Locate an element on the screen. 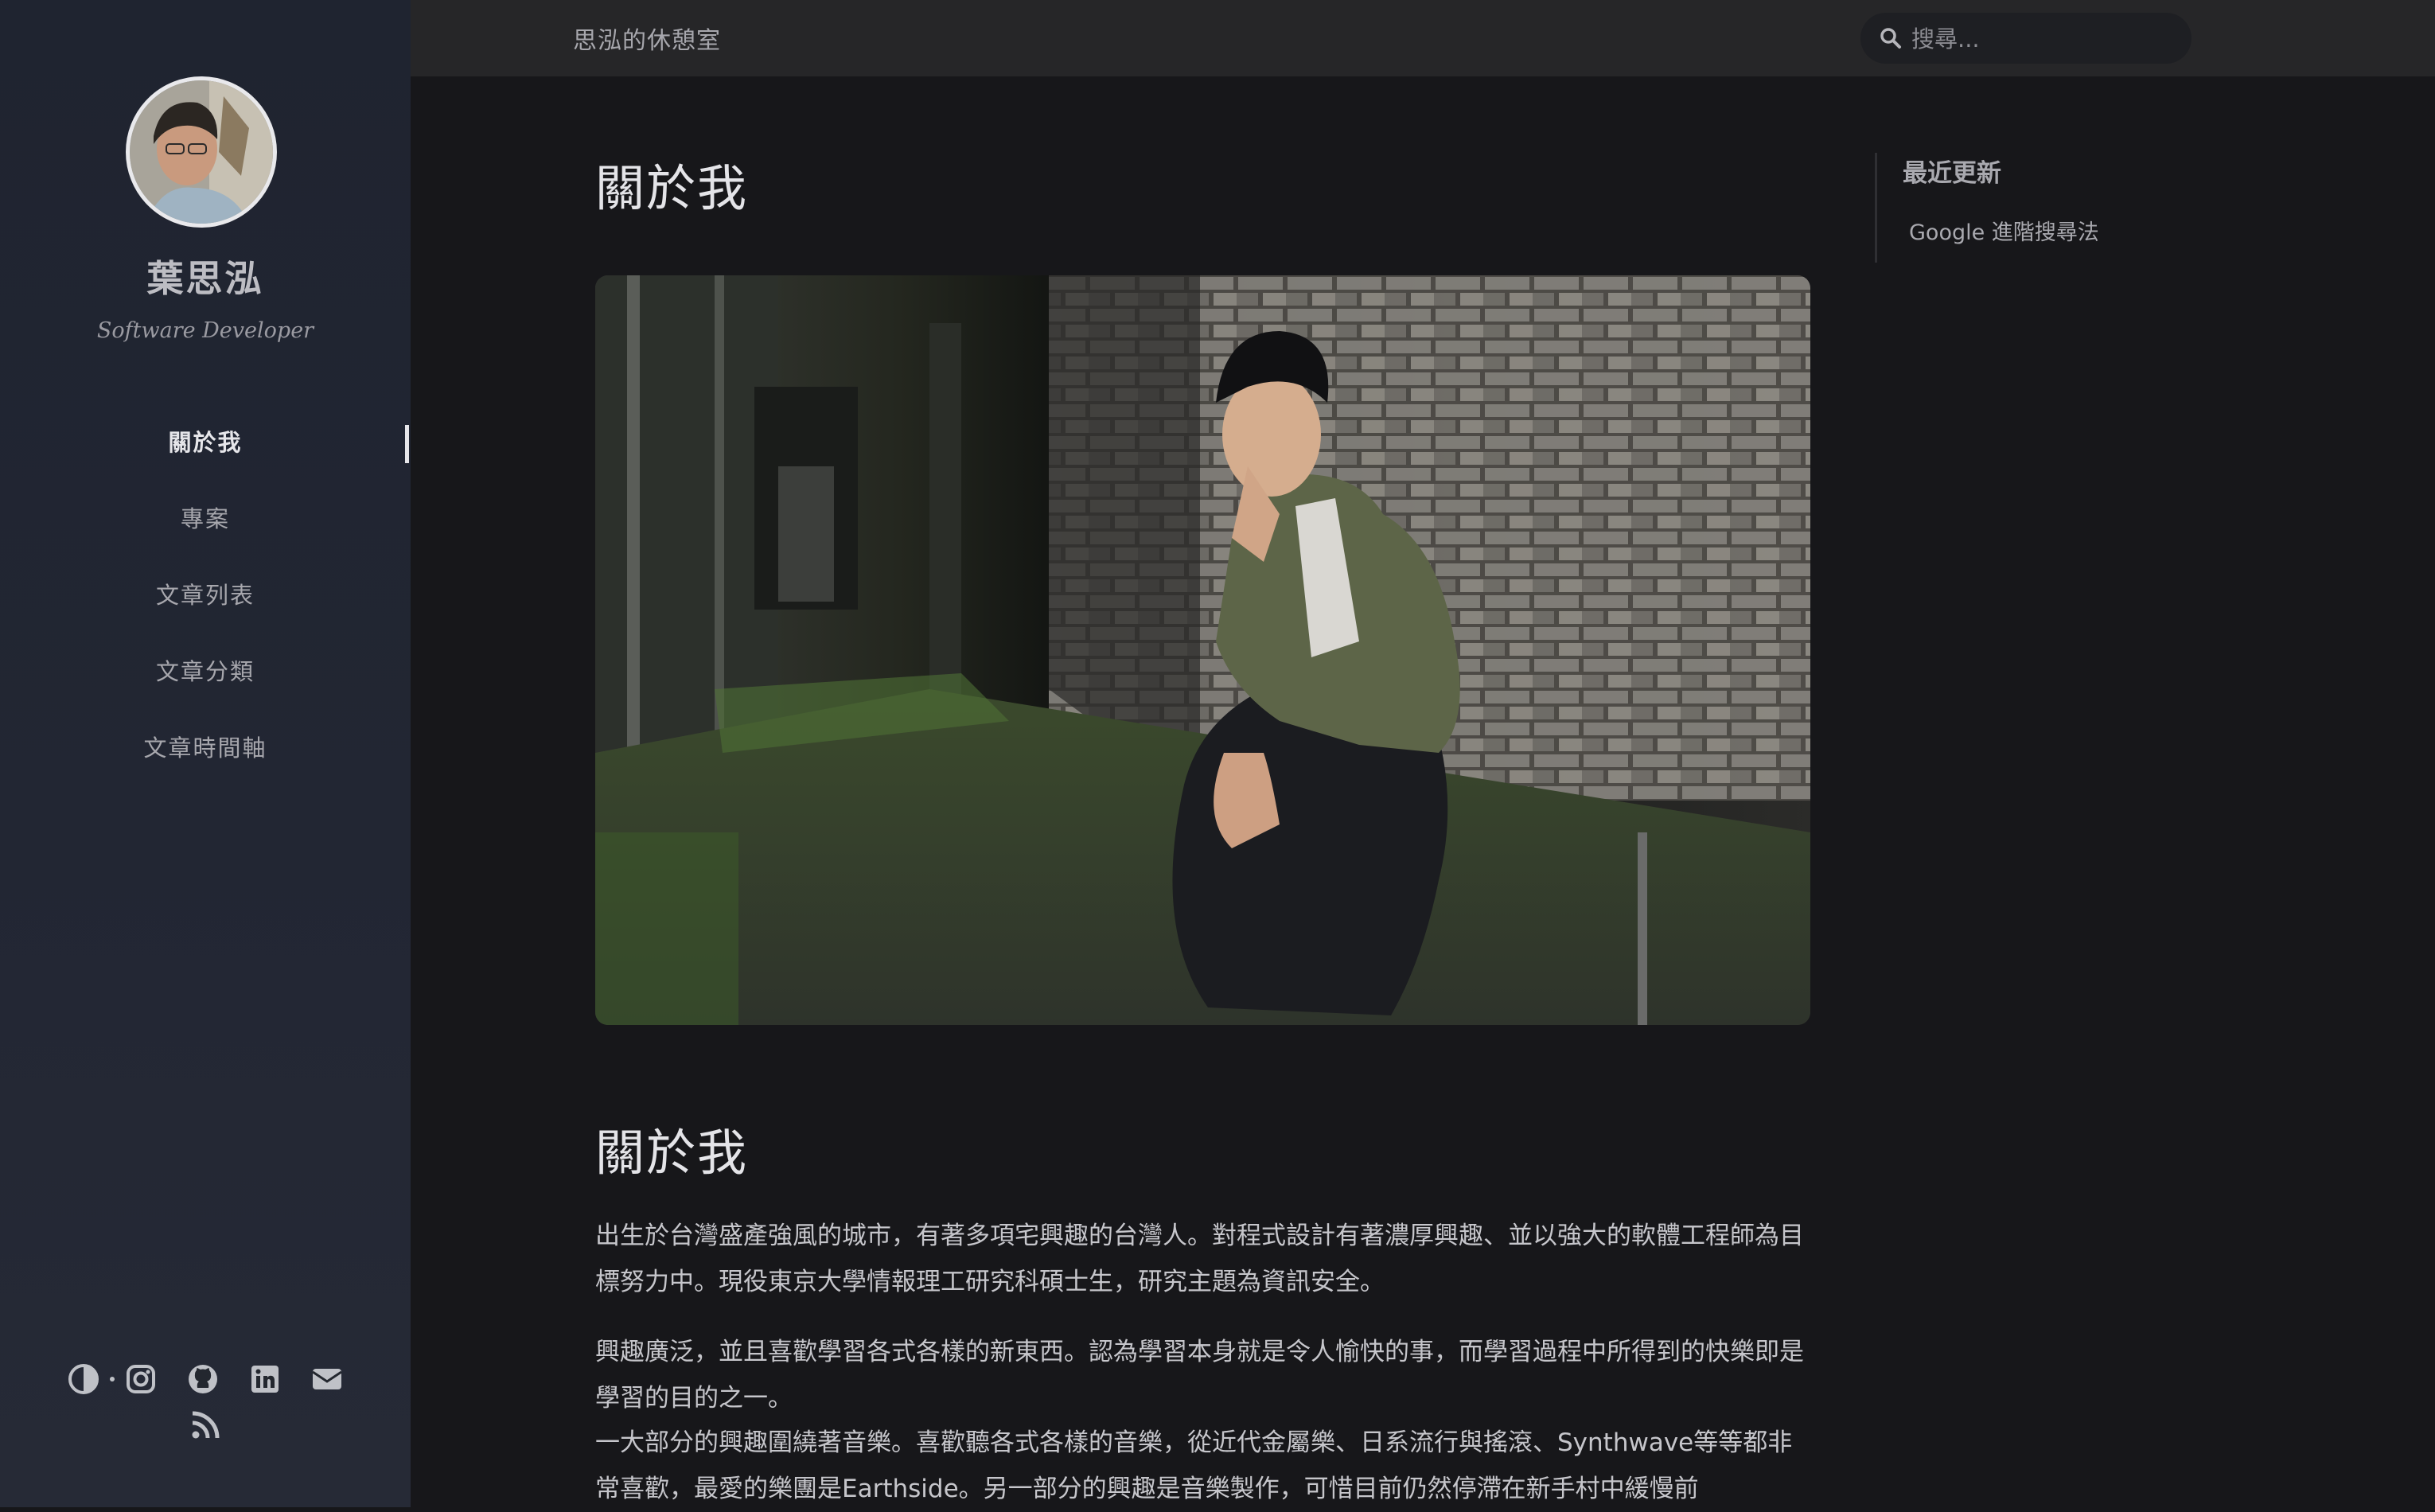 The height and width of the screenshot is (1512, 2435). site-title: 思泓的休憩室 is located at coordinates (647, 38).